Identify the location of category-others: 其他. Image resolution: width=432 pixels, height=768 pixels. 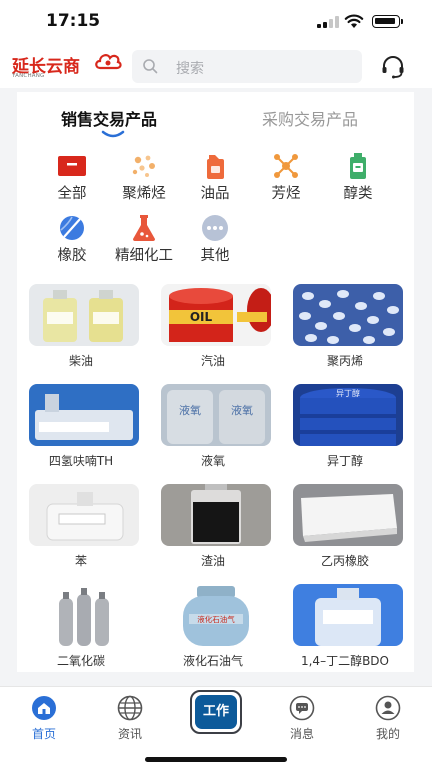
(215, 244).